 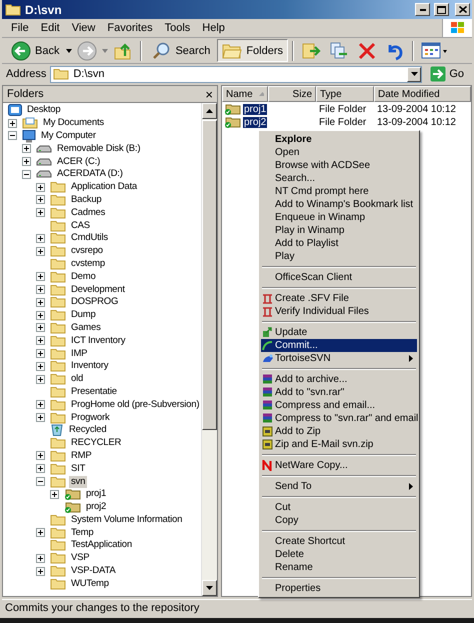 I want to click on menu-item: File, so click(x=20, y=28).